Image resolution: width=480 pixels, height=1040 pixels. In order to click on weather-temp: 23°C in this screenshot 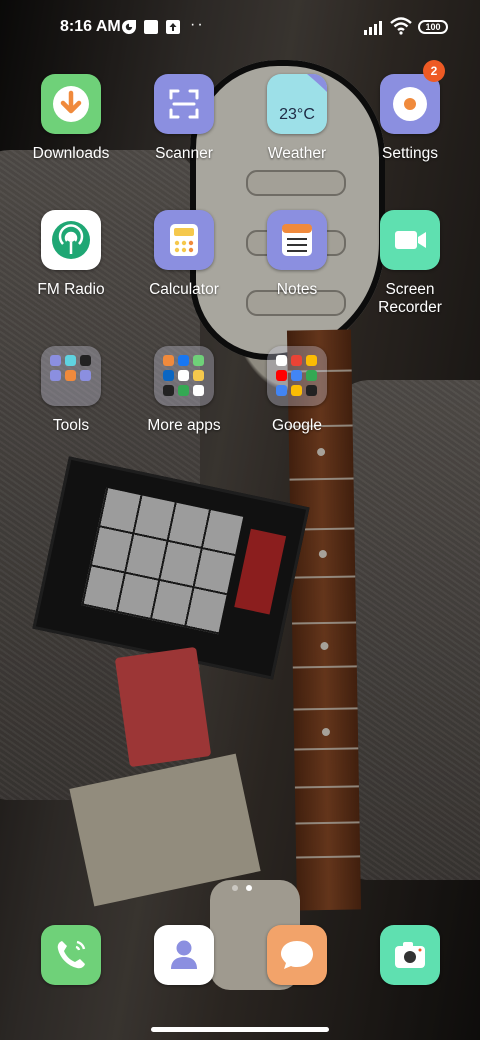, I will do `click(297, 114)`.